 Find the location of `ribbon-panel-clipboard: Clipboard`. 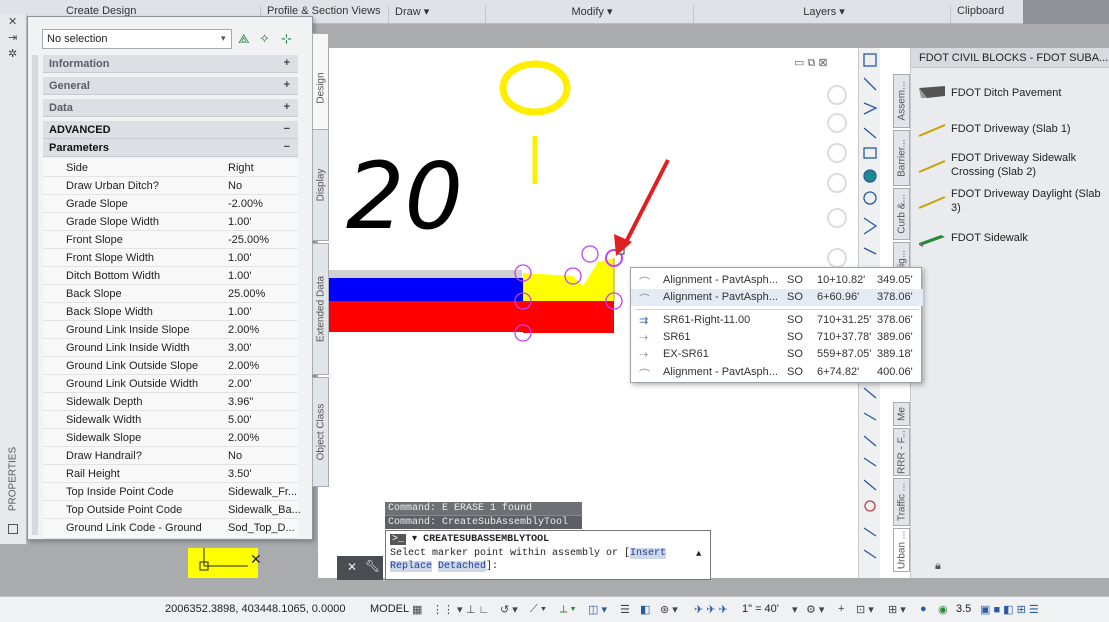

ribbon-panel-clipboard: Clipboard is located at coordinates (977, 14).